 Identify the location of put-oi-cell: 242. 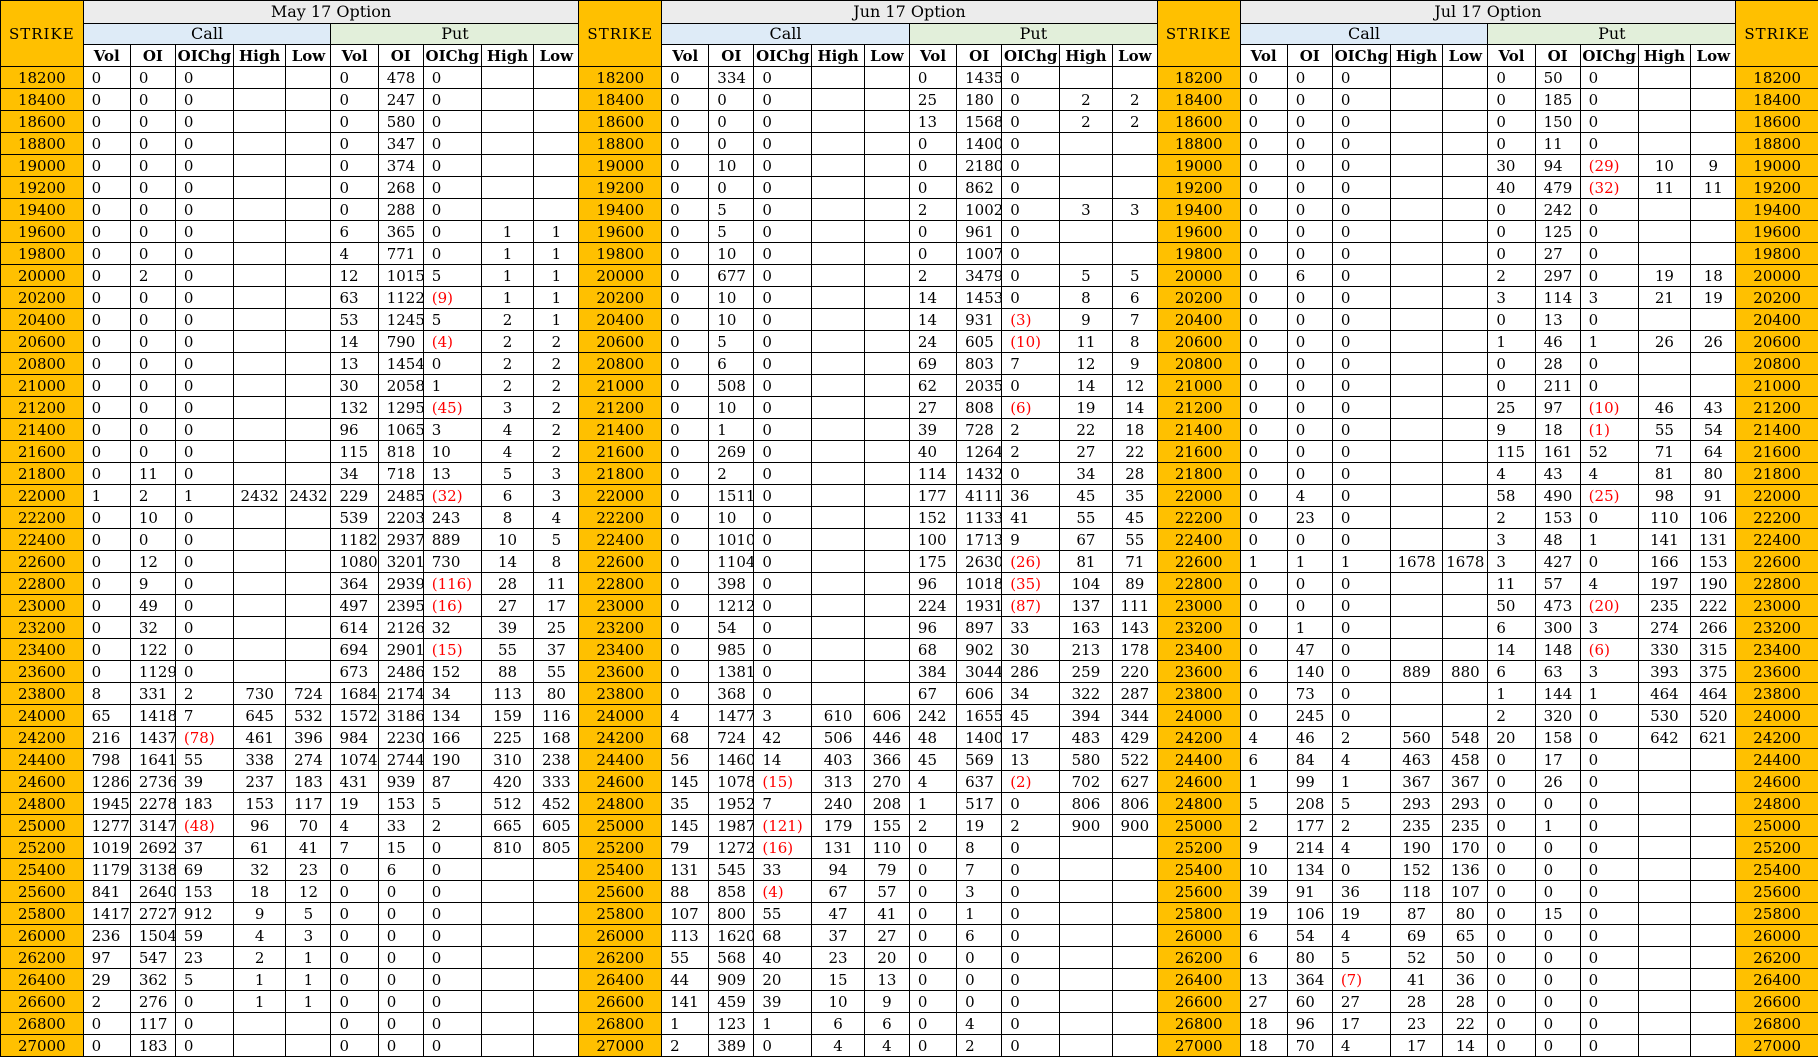
(1557, 210).